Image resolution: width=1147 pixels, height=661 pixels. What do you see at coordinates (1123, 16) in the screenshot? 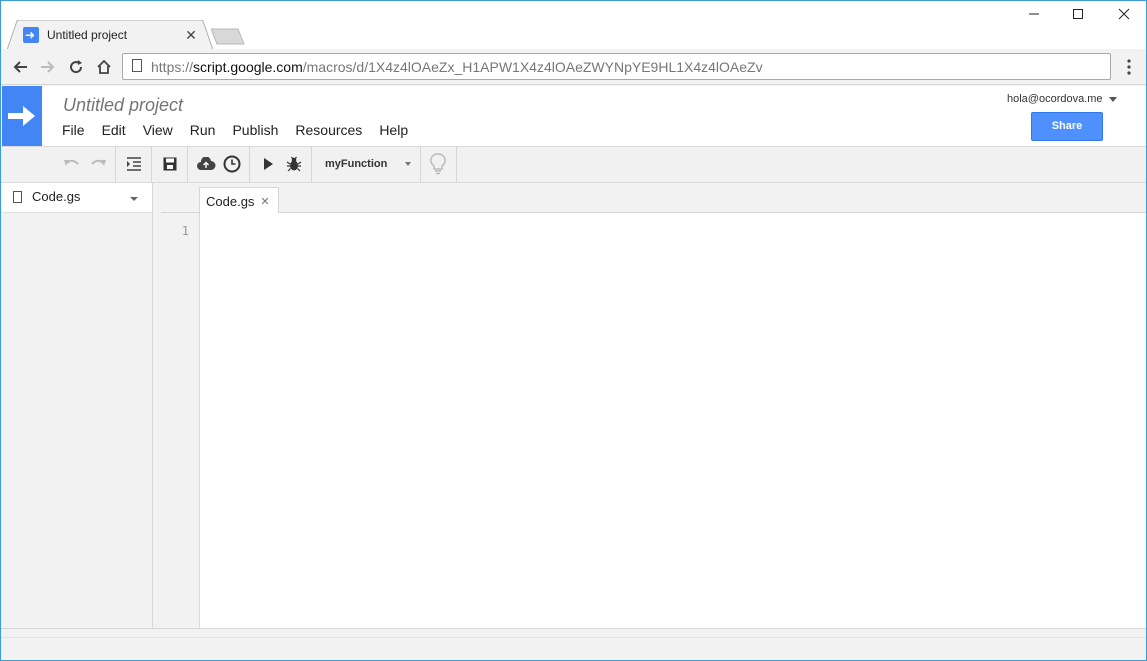
I see `close-window-icon` at bounding box center [1123, 16].